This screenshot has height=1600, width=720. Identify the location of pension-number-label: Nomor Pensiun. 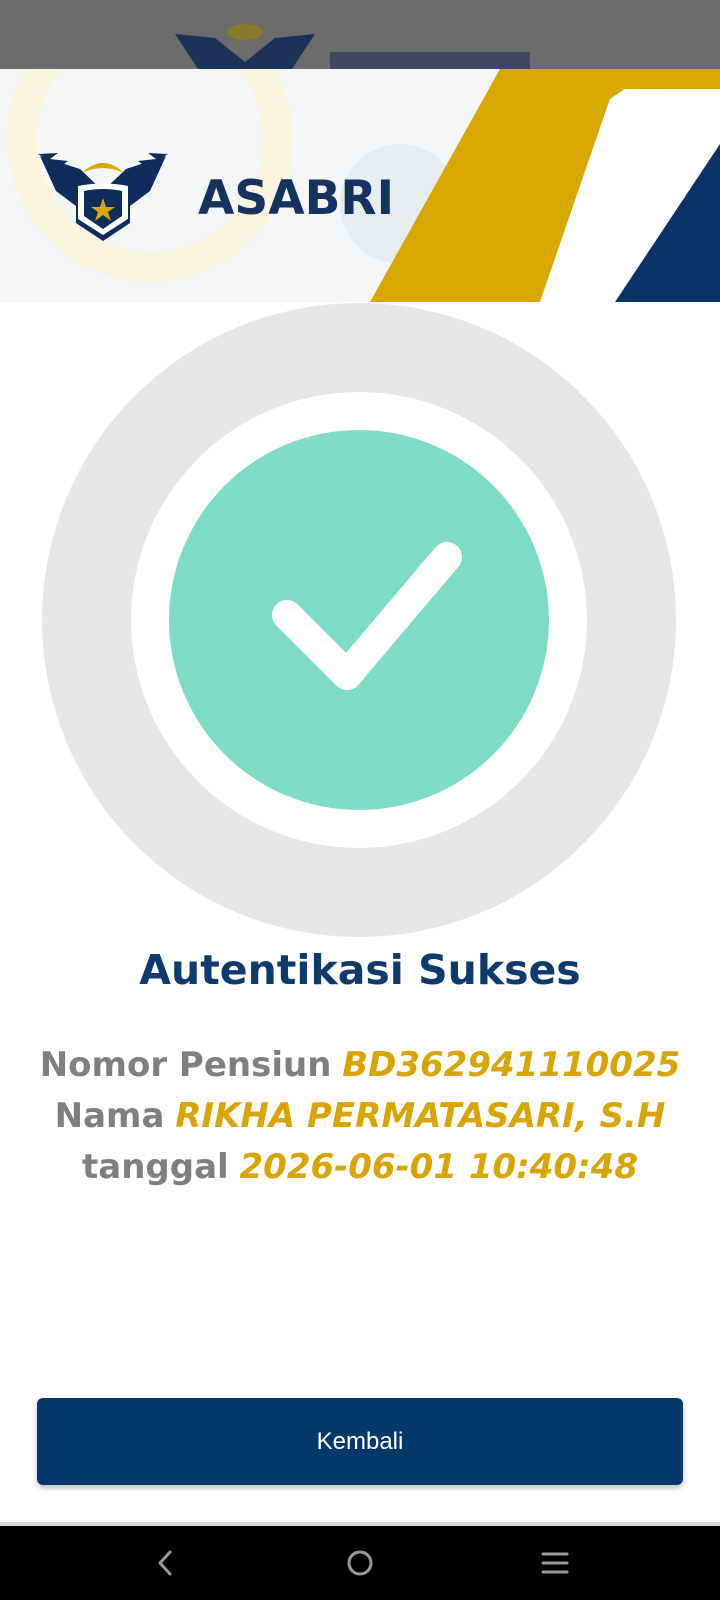
(185, 1065).